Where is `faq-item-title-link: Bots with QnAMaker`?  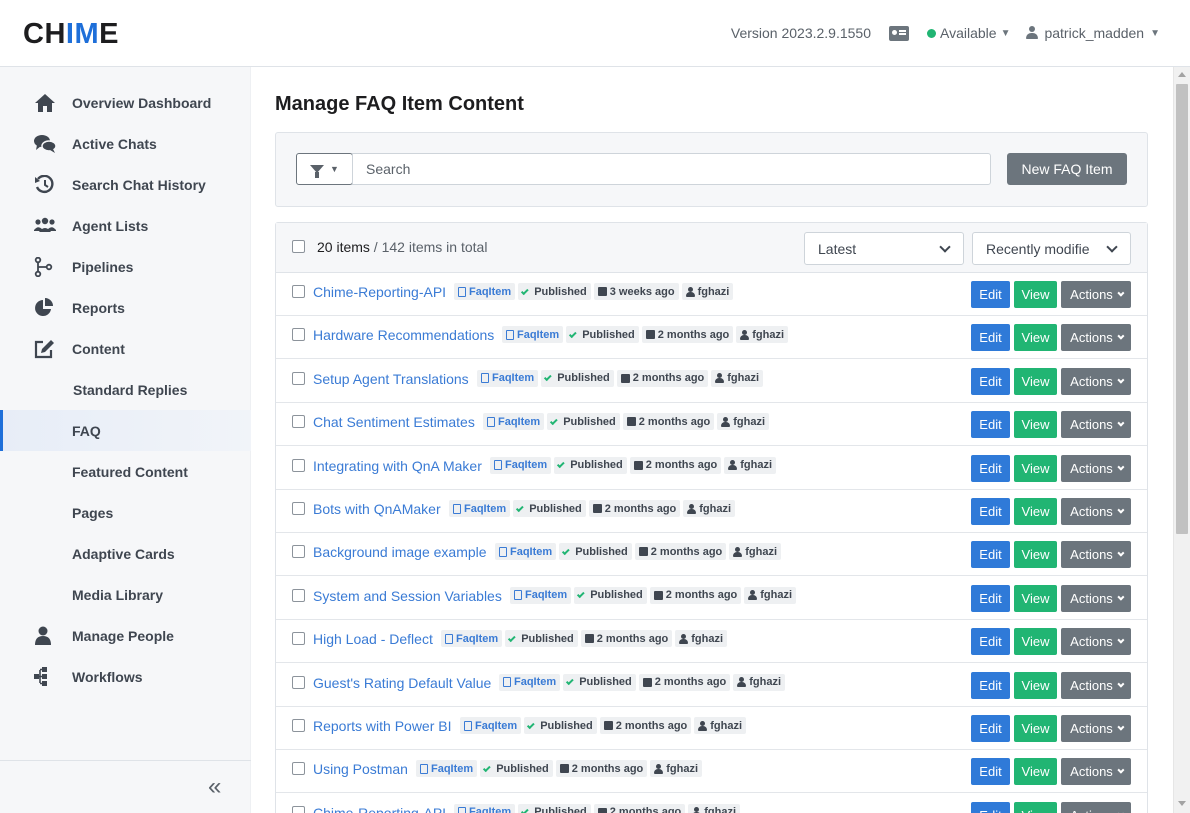
faq-item-title-link: Bots with QnAMaker is located at coordinates (377, 509).